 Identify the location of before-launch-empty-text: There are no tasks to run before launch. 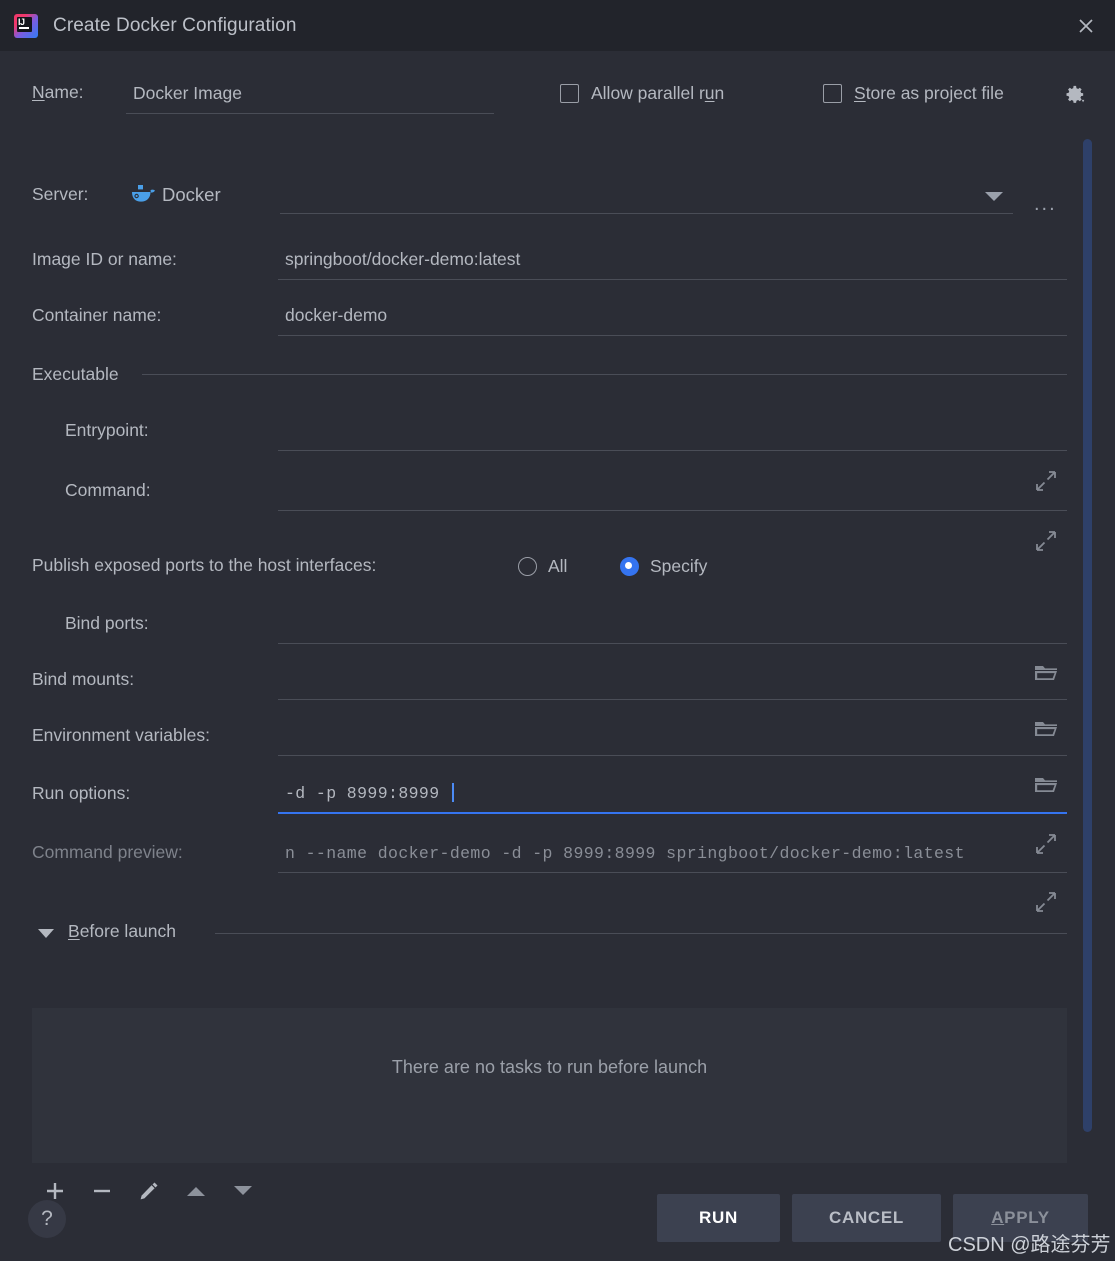
(549, 1067).